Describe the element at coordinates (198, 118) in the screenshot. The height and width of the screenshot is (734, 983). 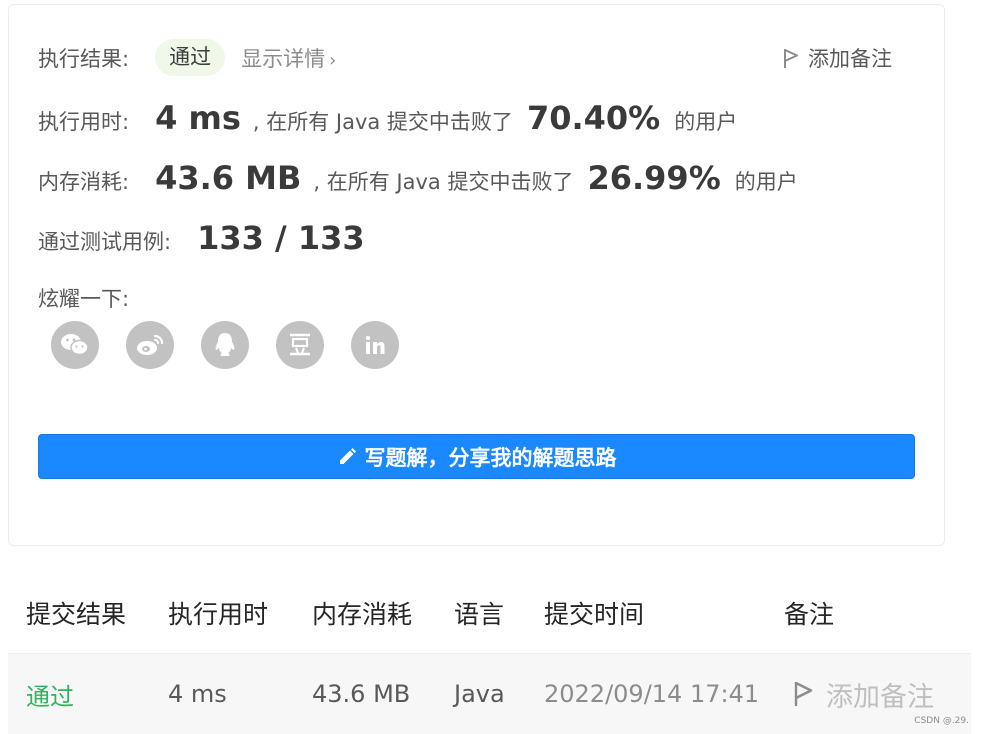
I see `runtime-value: 4 ms` at that location.